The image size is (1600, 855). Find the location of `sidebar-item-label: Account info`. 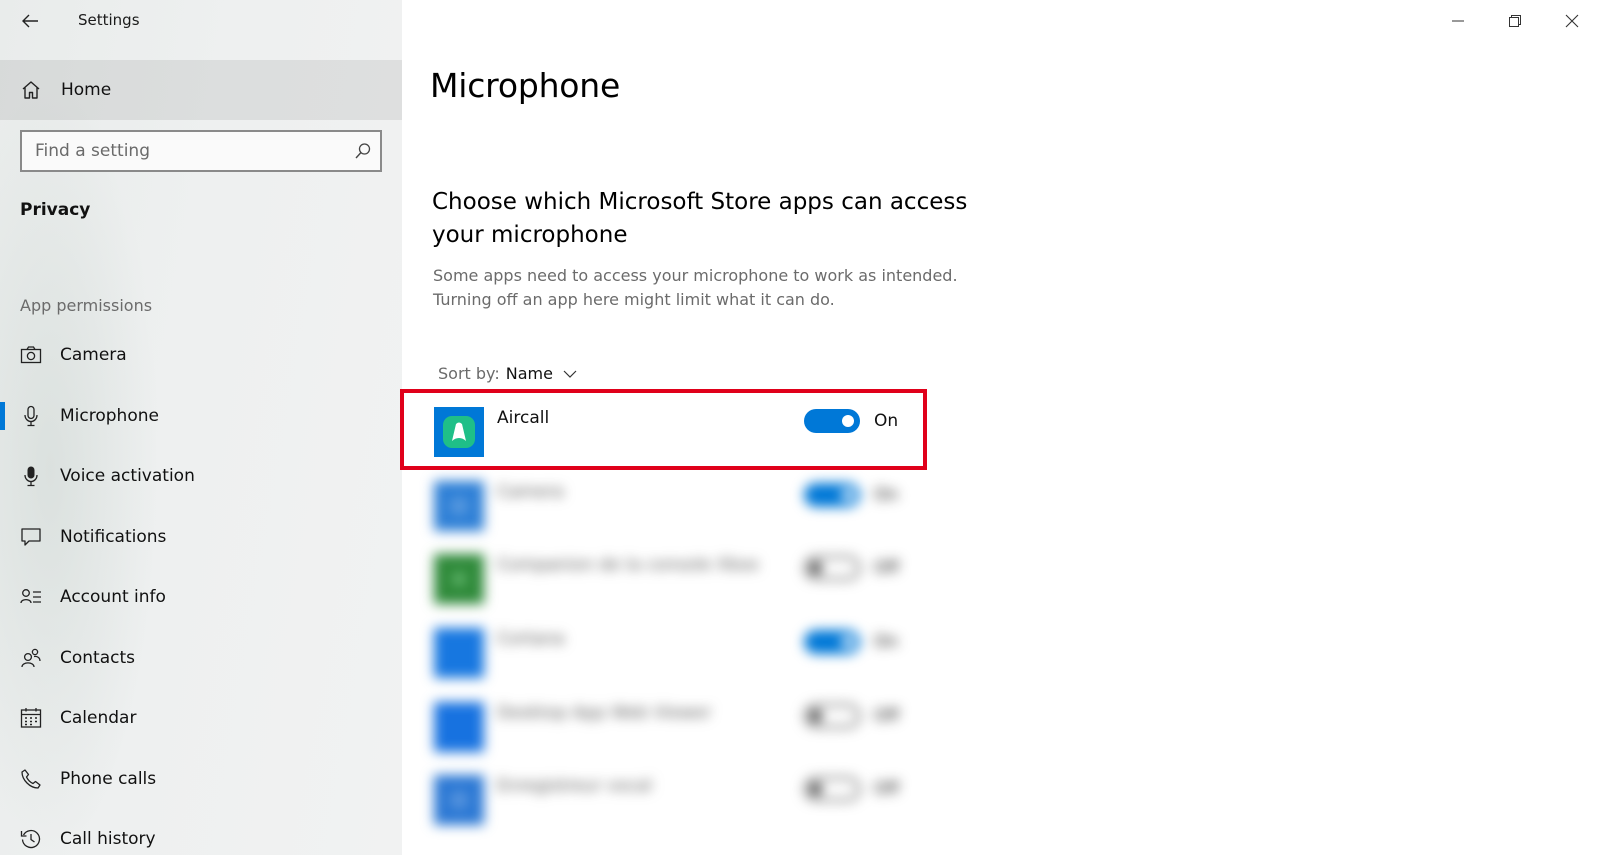

sidebar-item-label: Account info is located at coordinates (113, 597).